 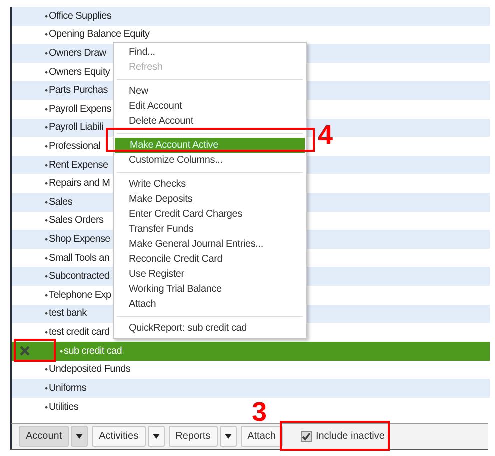 What do you see at coordinates (193, 436) in the screenshot?
I see `toolbar-button: Reports` at bounding box center [193, 436].